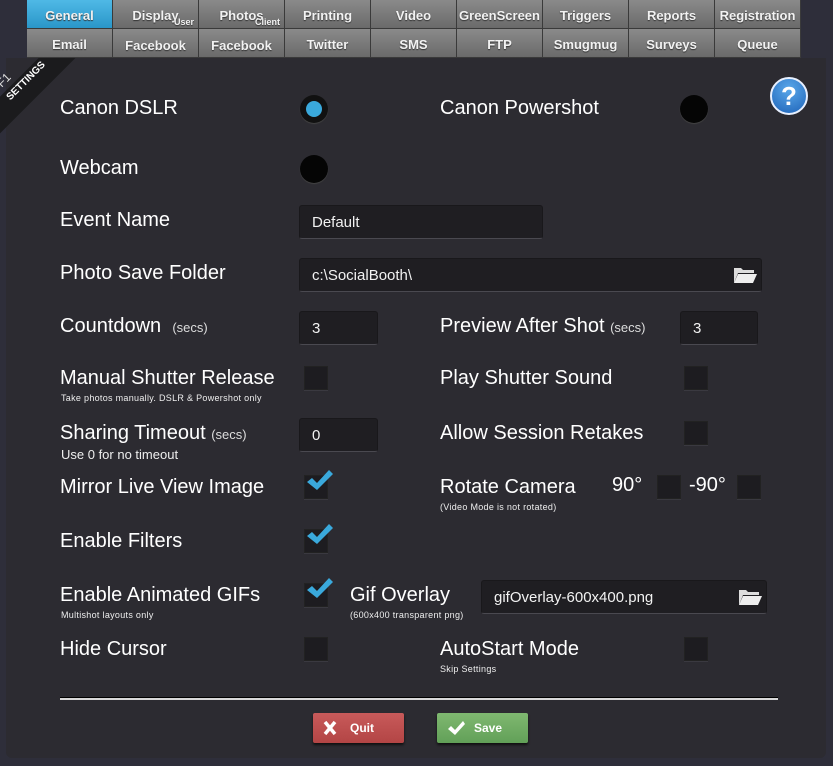  Describe the element at coordinates (719, 328) in the screenshot. I see `preview-after-shot-input: 3` at that location.